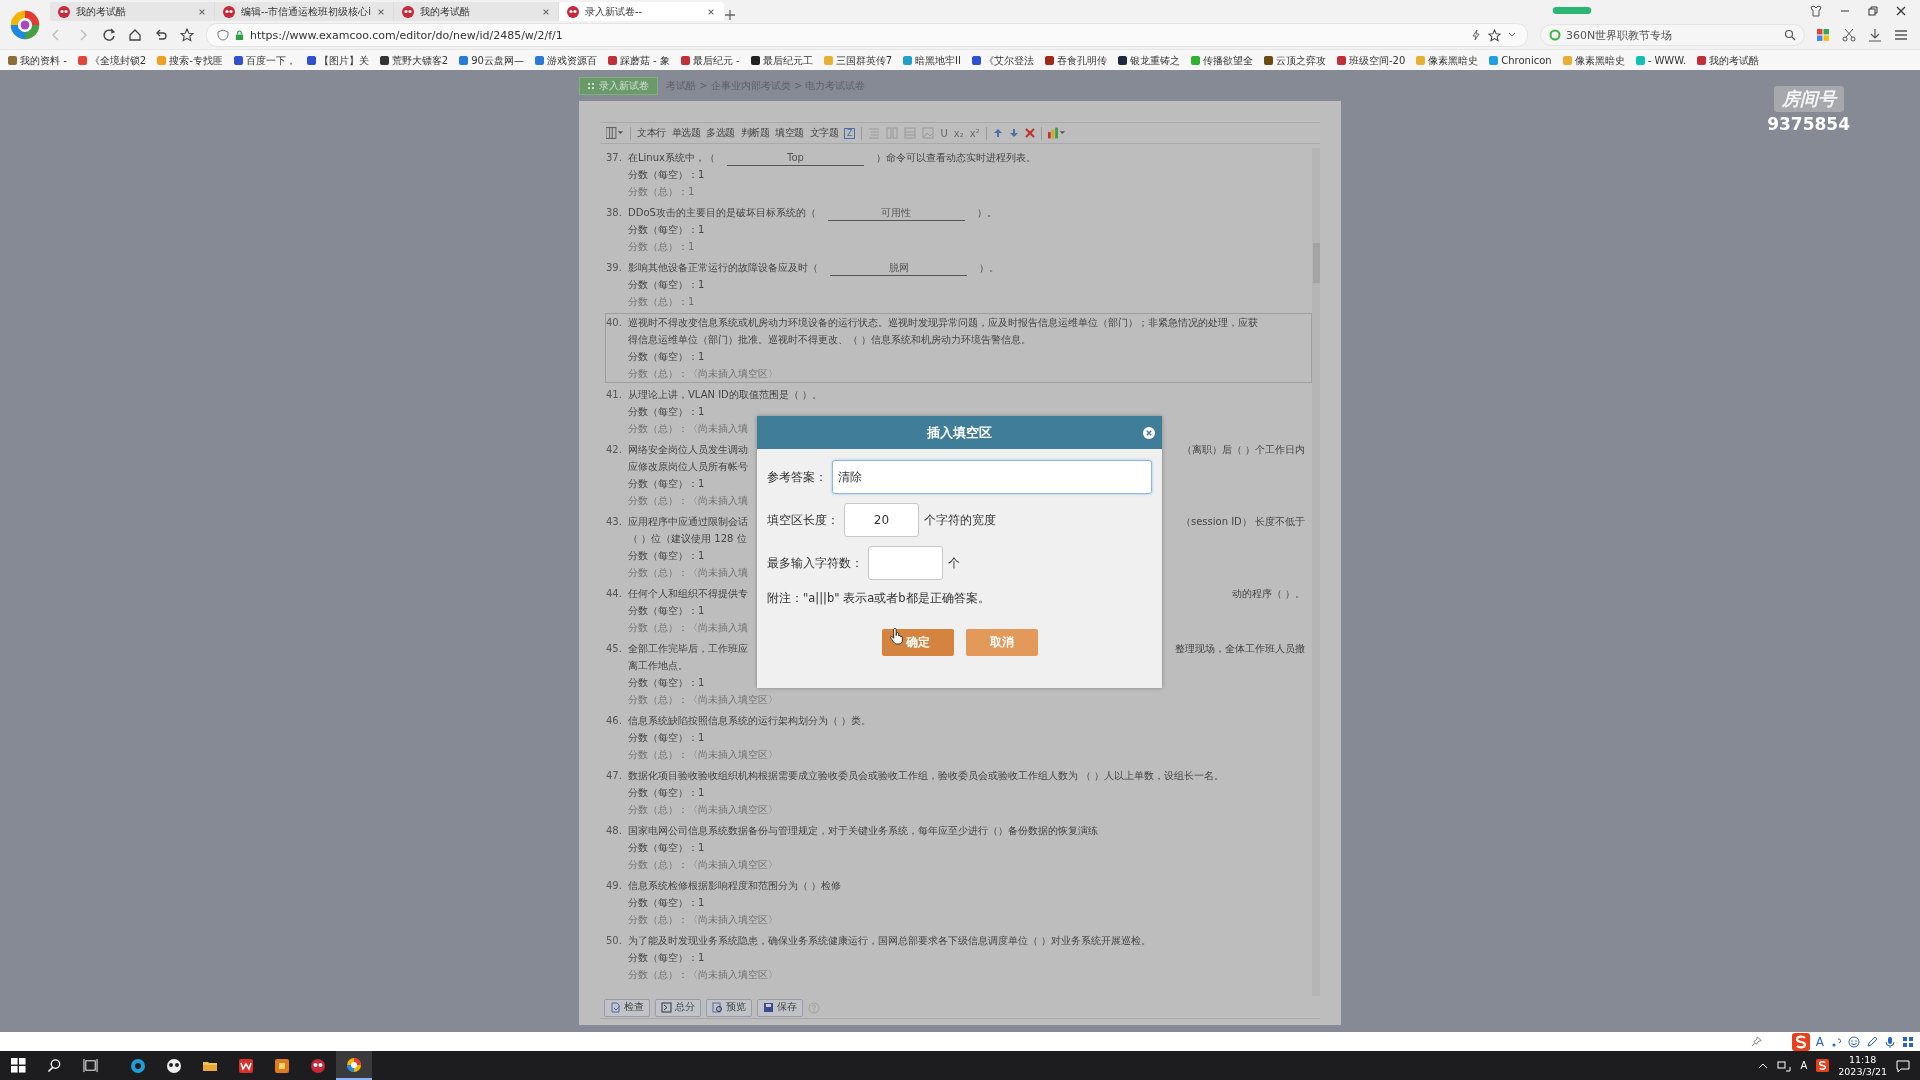  I want to click on answer-blank: 脱网, so click(898, 268).